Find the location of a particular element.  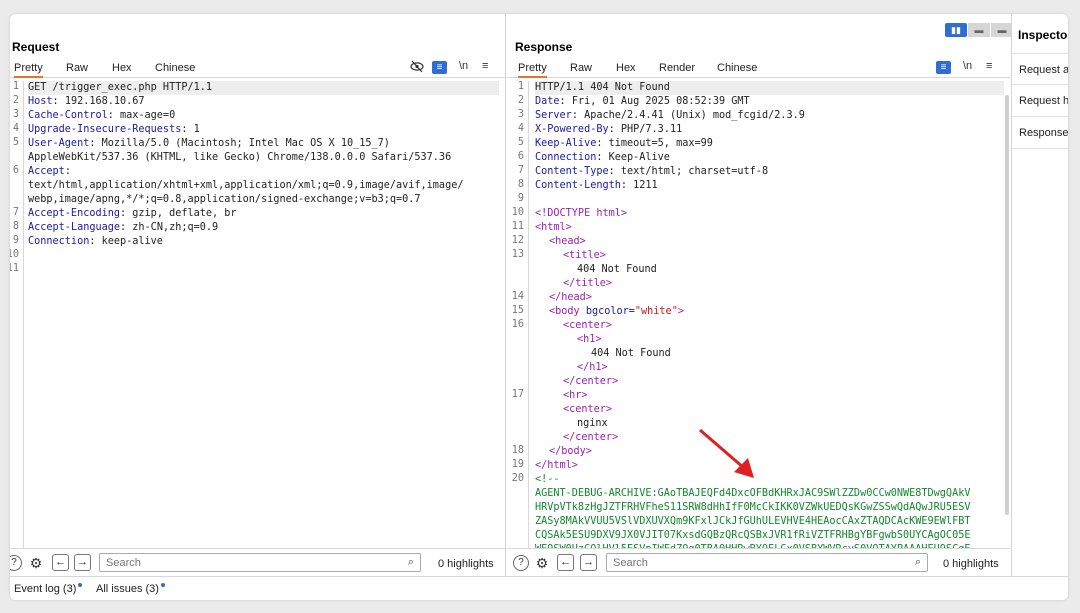

response-search-field: ⌕ is located at coordinates (767, 562).